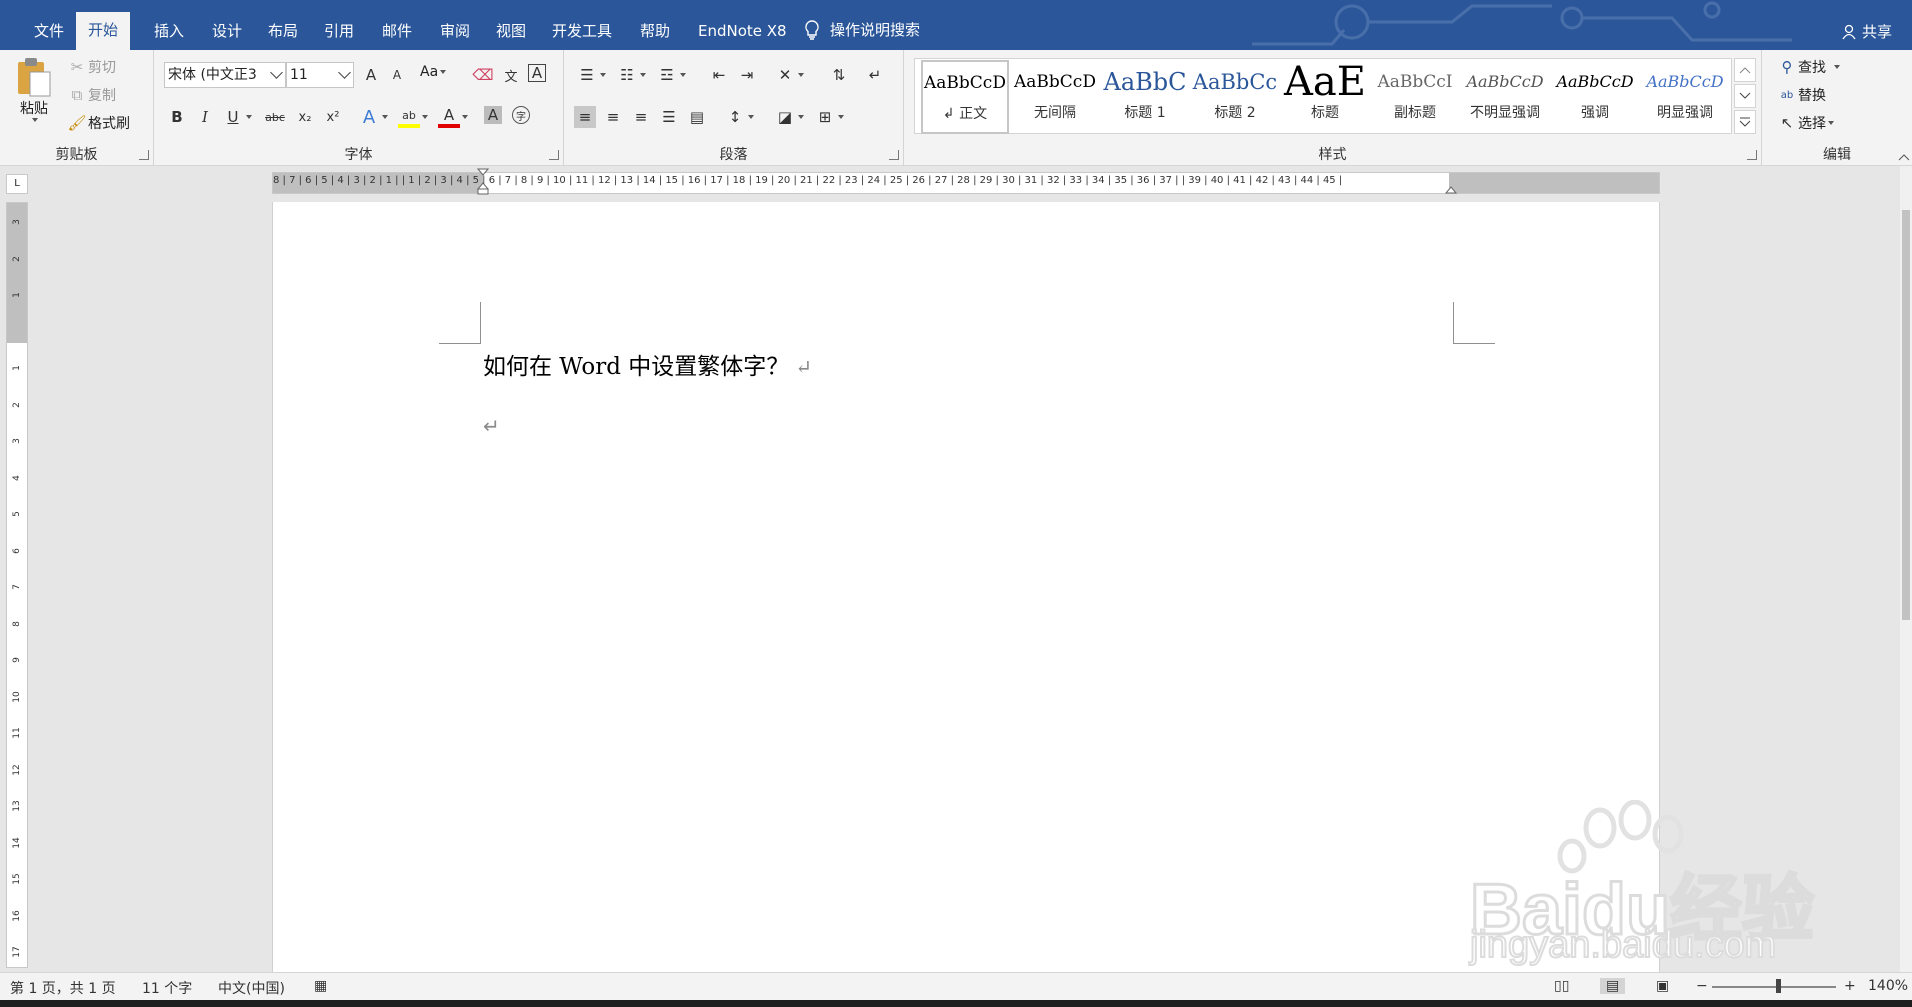 The image size is (1912, 1007). Describe the element at coordinates (1055, 97) in the screenshot. I see `style-item: AaBbCcD 无间隔` at that location.